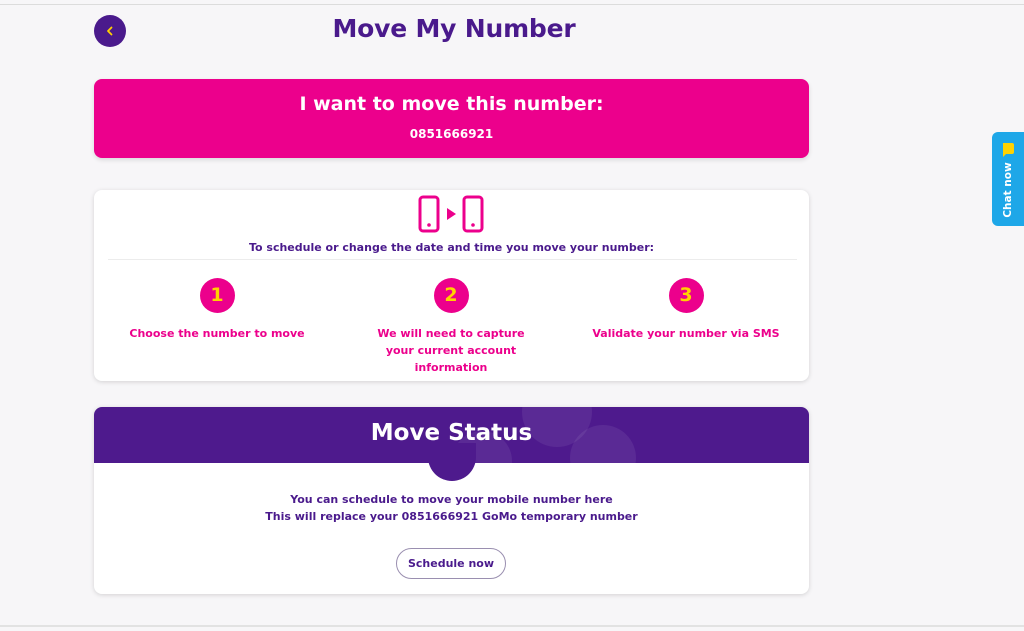 The width and height of the screenshot is (1024, 631). I want to click on chat-now-tab: Chat now, so click(1008, 179).